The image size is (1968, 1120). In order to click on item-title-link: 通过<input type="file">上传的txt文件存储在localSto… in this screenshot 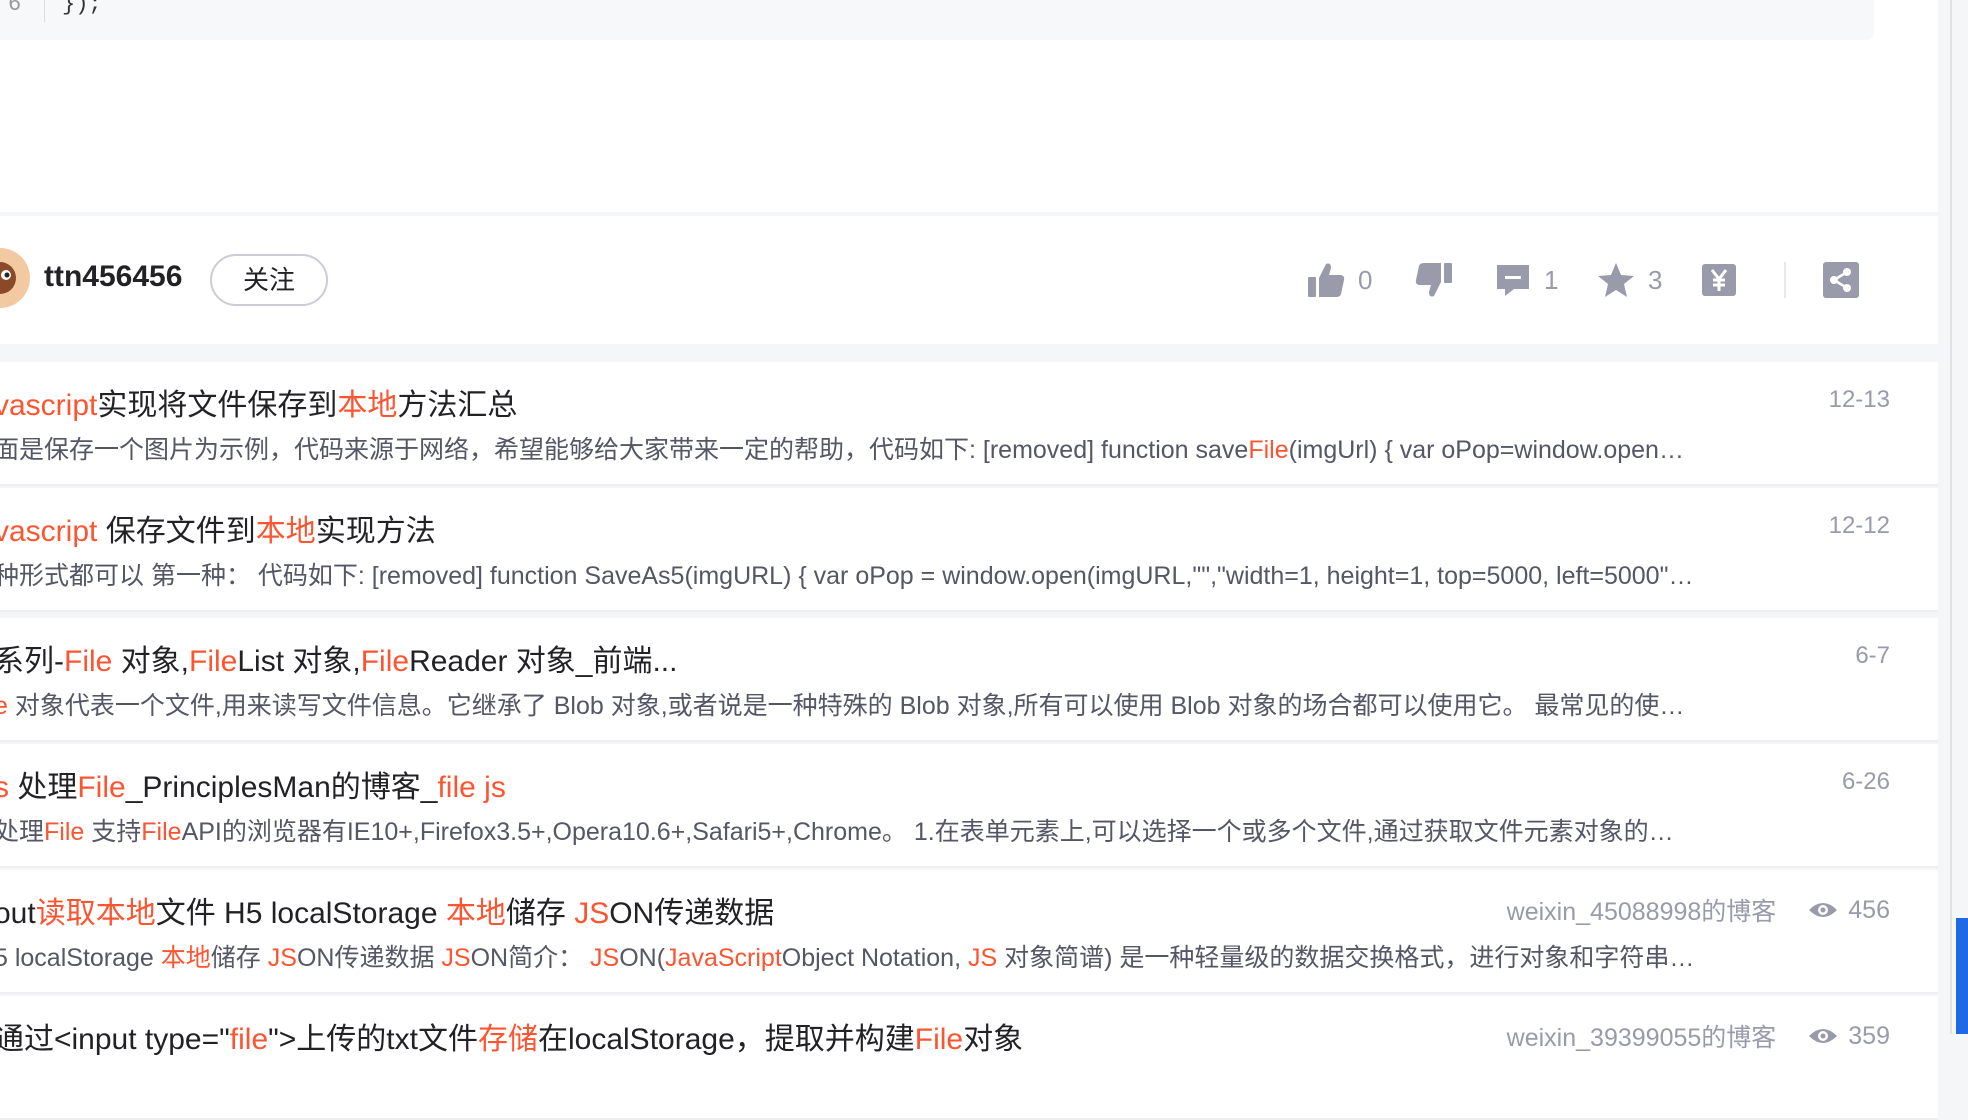, I will do `click(511, 1036)`.